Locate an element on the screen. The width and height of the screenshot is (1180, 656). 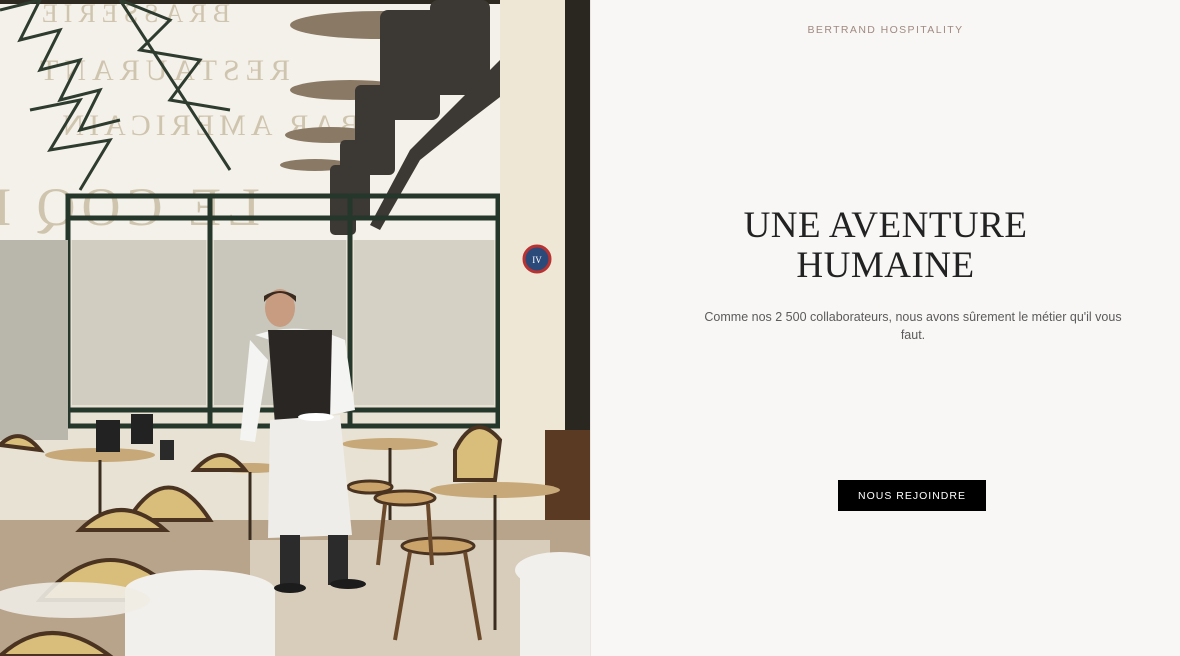
brand-name: BERTRAND HOSPITALITY is located at coordinates (885, 30).